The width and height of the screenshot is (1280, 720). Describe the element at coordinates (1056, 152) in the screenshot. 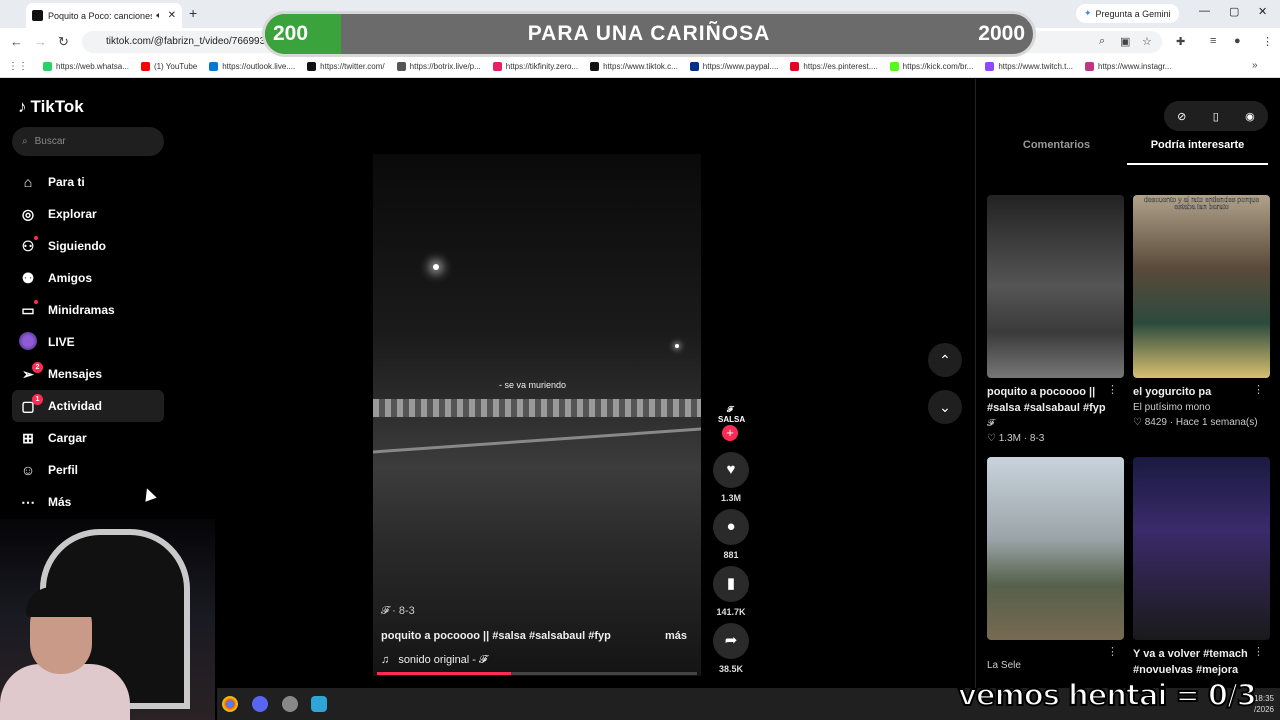

I see `tab-comentarios: Comentarios` at that location.